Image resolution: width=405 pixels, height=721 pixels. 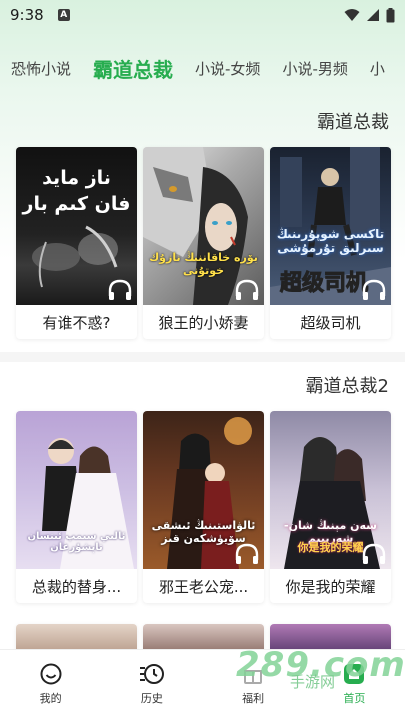 What do you see at coordinates (151, 698) in the screenshot?
I see `nav-label: 历史` at bounding box center [151, 698].